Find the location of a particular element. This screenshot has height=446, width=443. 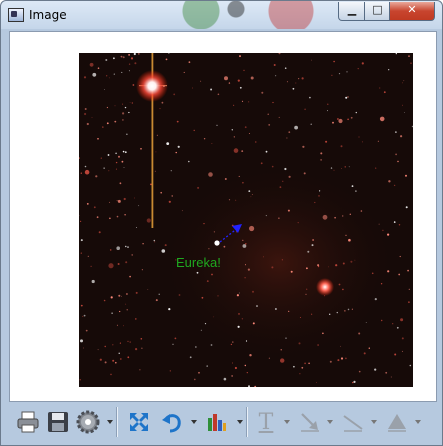

text-tool-dropdown-icon is located at coordinates (287, 422).